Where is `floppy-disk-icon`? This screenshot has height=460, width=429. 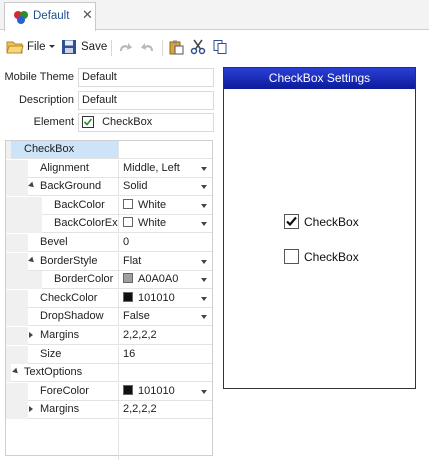
floppy-disk-icon is located at coordinates (69, 47).